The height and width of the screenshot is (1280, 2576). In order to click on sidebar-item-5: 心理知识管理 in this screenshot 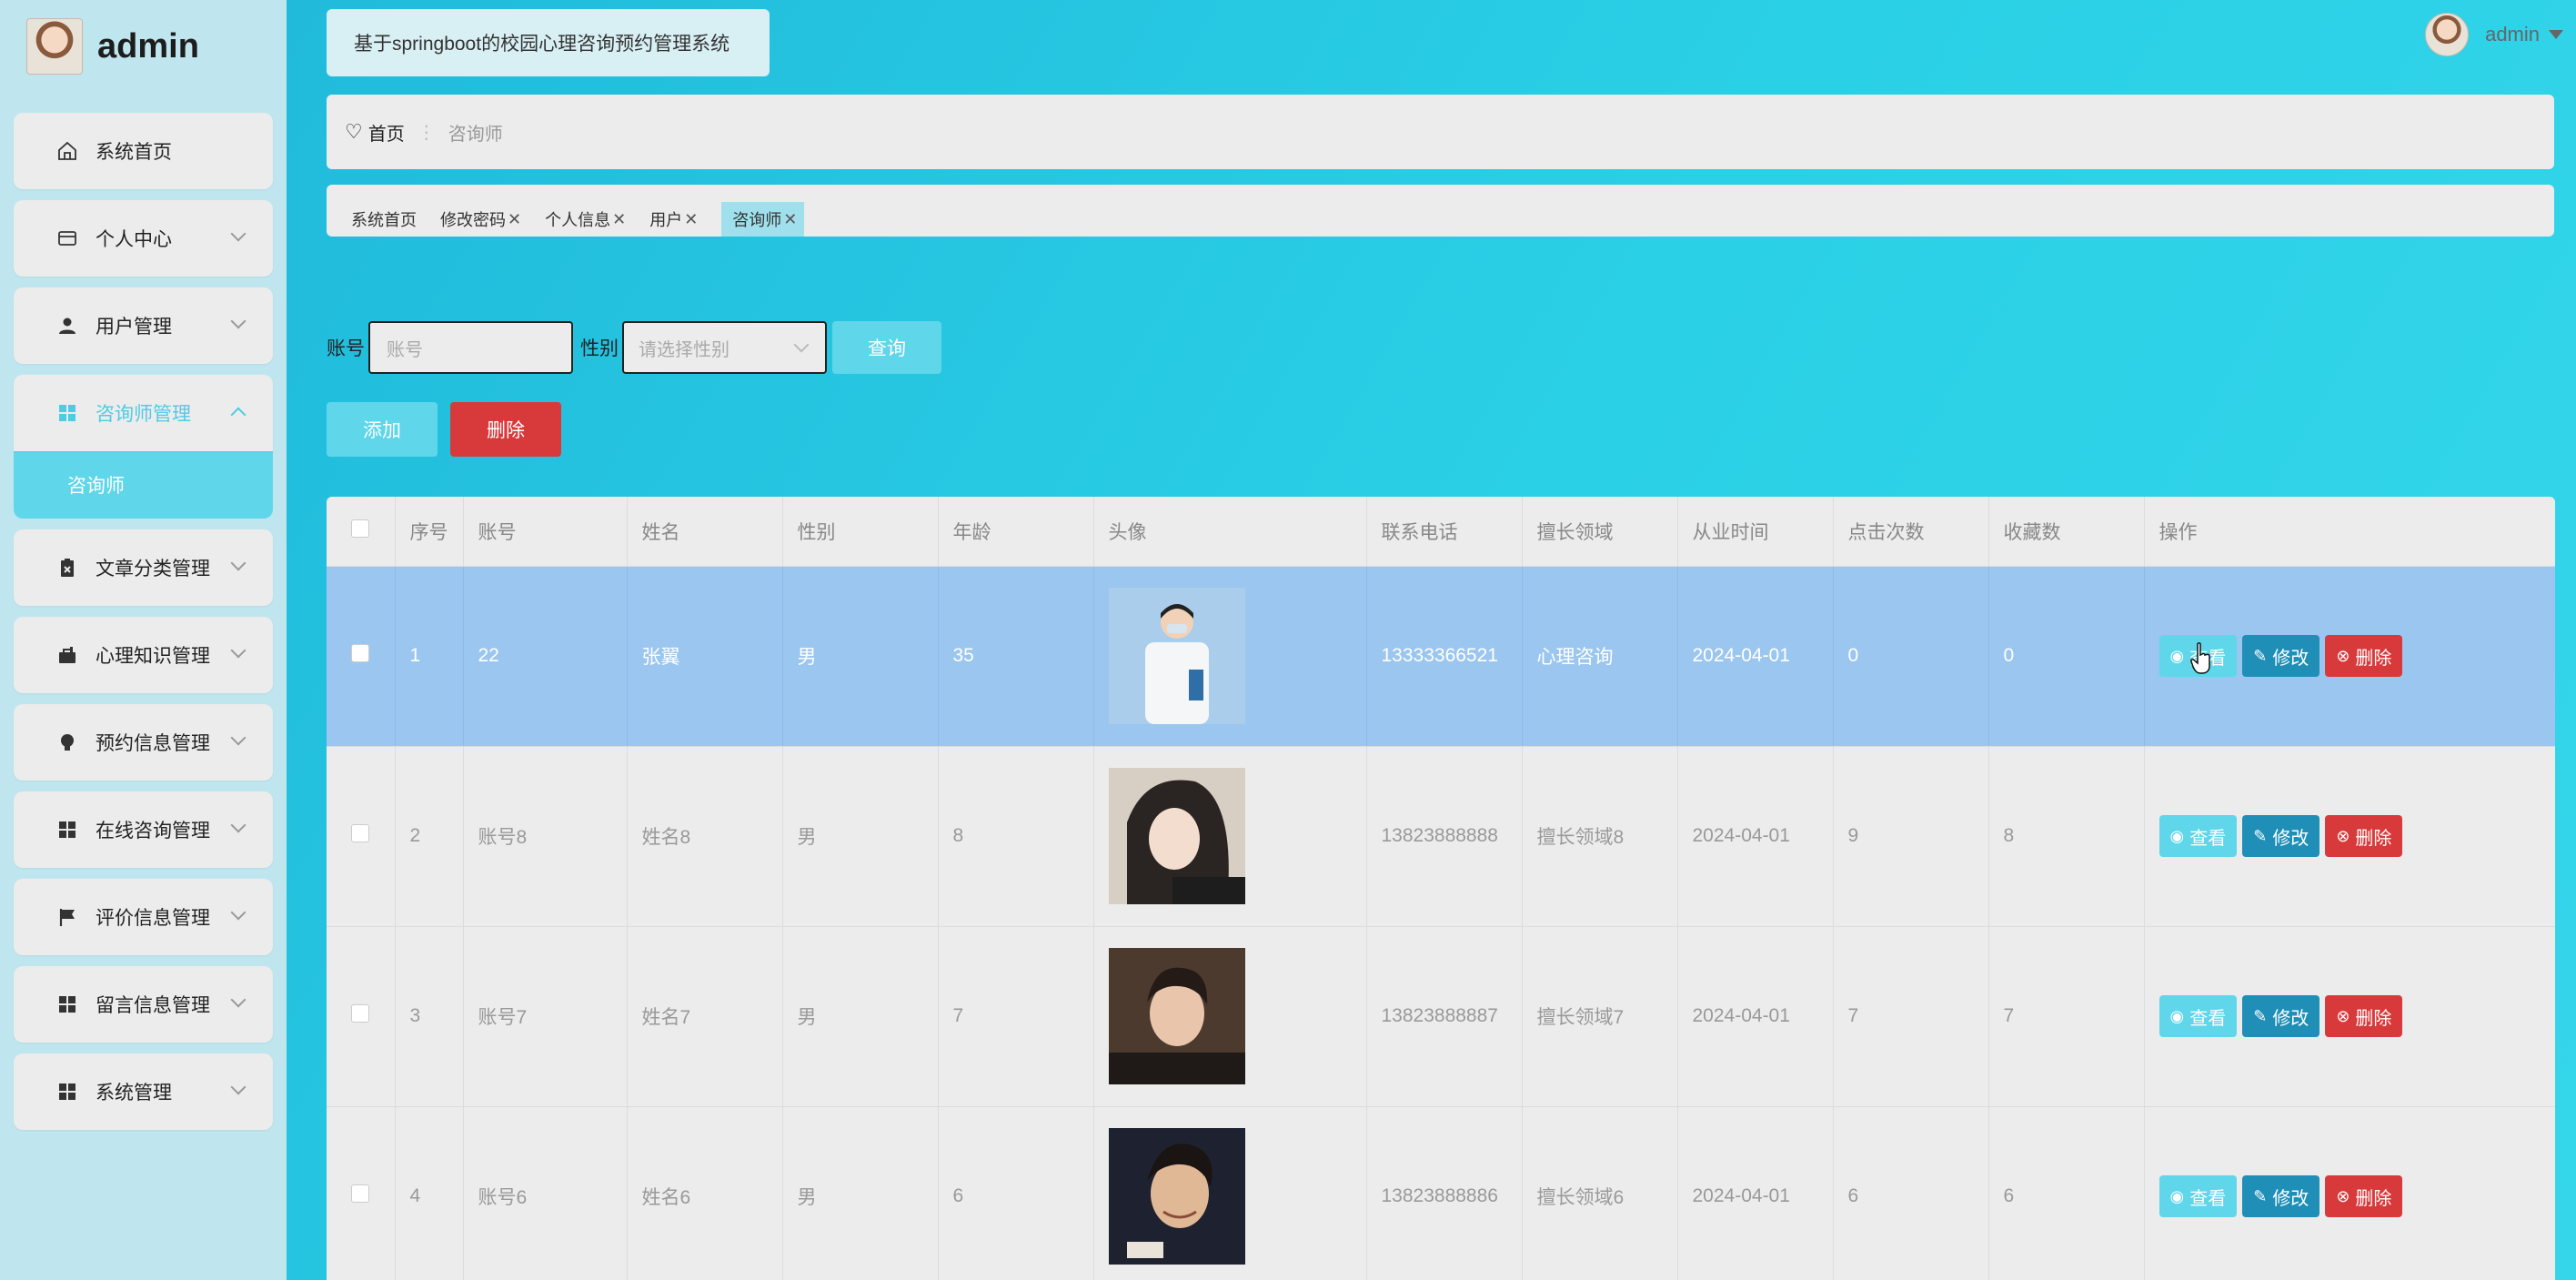, I will do `click(143, 655)`.